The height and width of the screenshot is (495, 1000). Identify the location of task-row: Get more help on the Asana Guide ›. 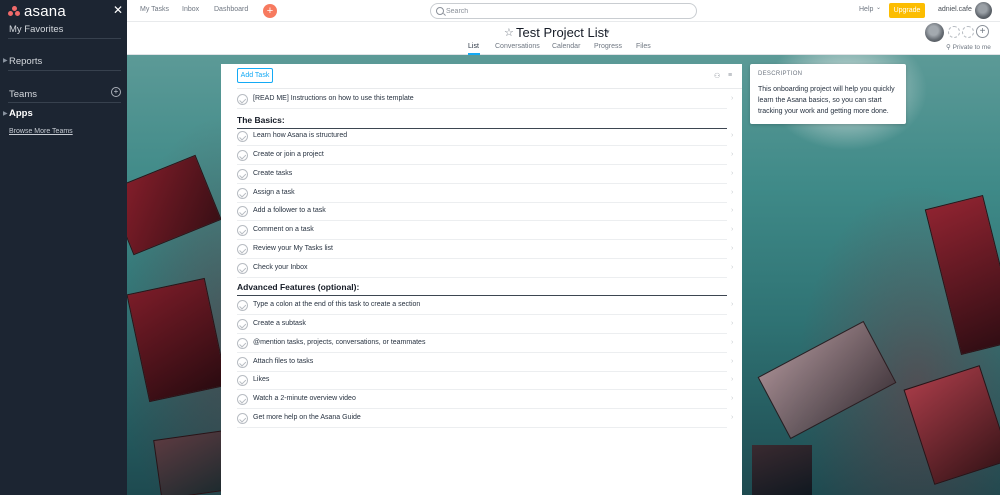
(485, 418).